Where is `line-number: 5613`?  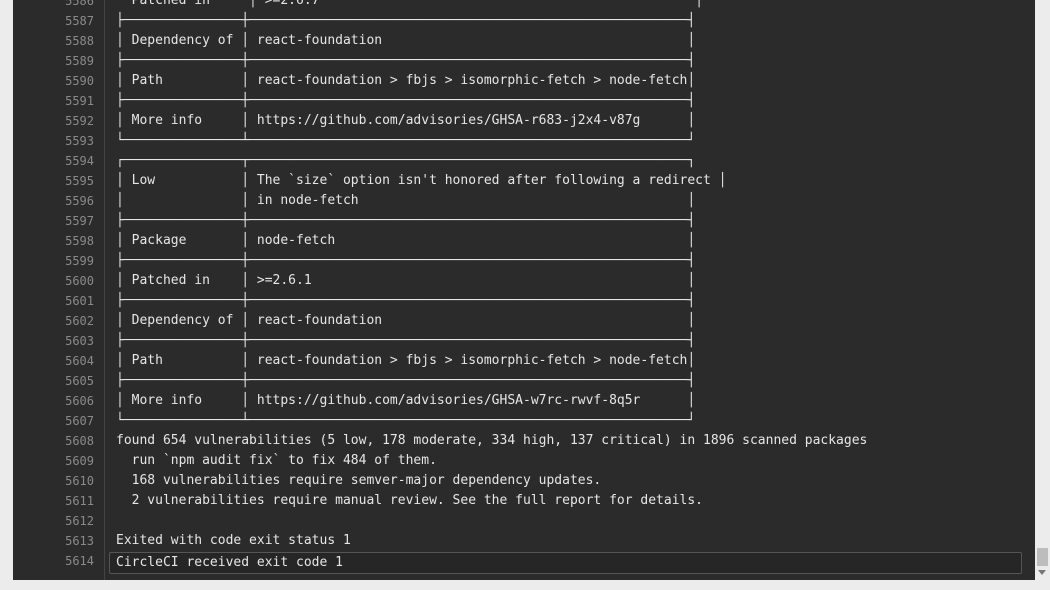
line-number: 5613 is located at coordinates (79, 541).